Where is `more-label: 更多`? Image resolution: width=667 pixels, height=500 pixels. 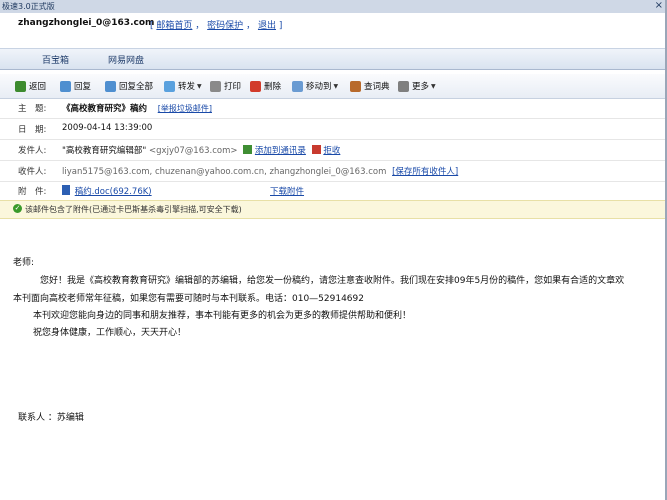
more-label: 更多 is located at coordinates (421, 87).